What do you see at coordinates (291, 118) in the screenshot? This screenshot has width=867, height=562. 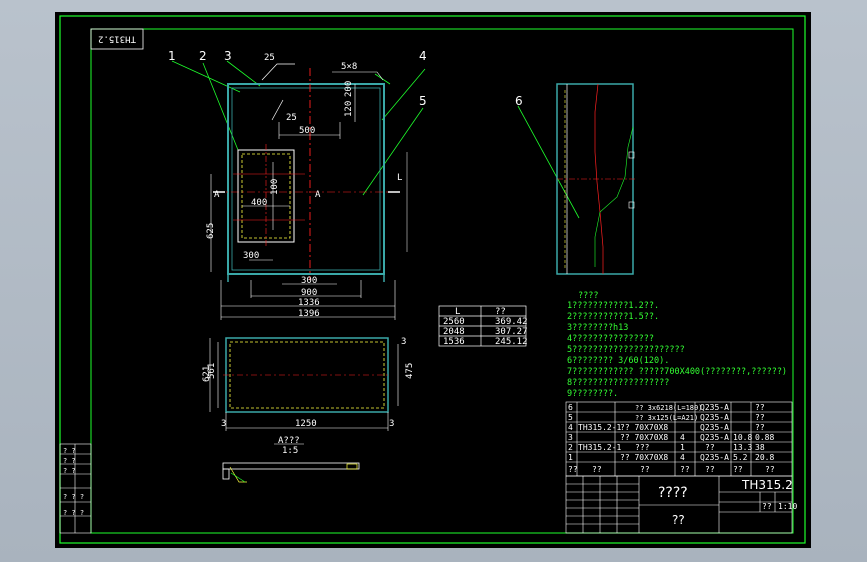 I see `dim-25-mid: 25` at bounding box center [291, 118].